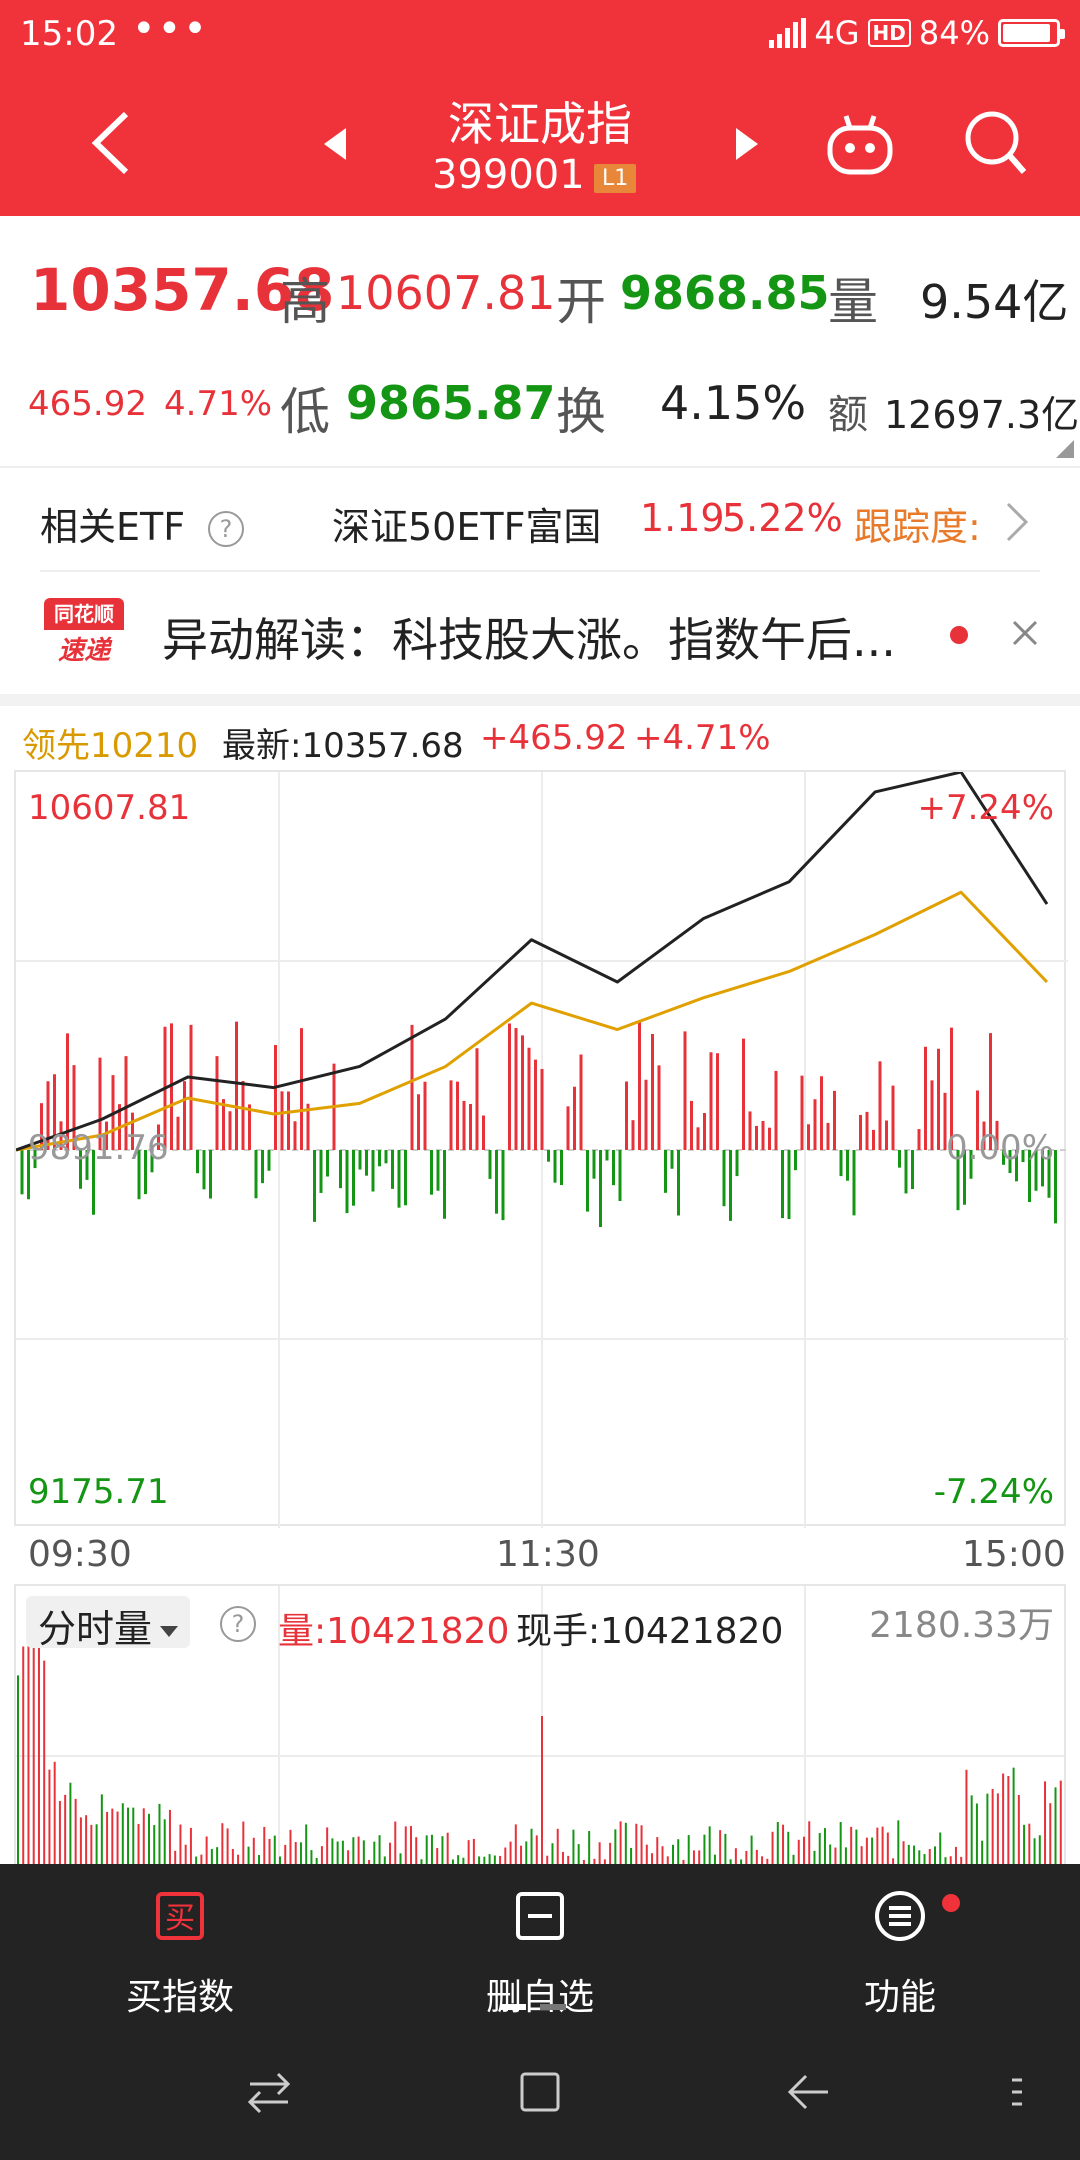  What do you see at coordinates (170, 29) in the screenshot?
I see `more-dots-icon: •••` at bounding box center [170, 29].